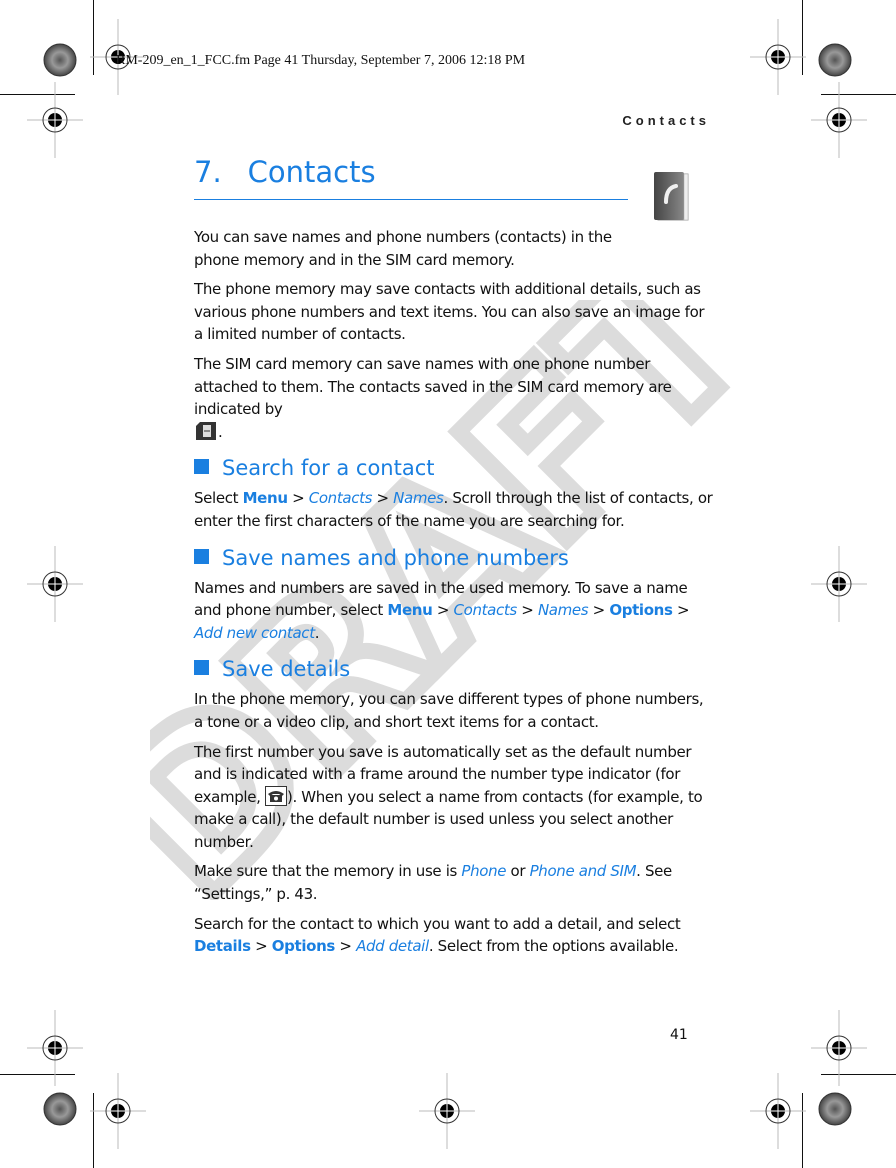 Image resolution: width=896 pixels, height=1168 pixels. What do you see at coordinates (392, 946) in the screenshot?
I see `add-detail-link: Add detail` at bounding box center [392, 946].